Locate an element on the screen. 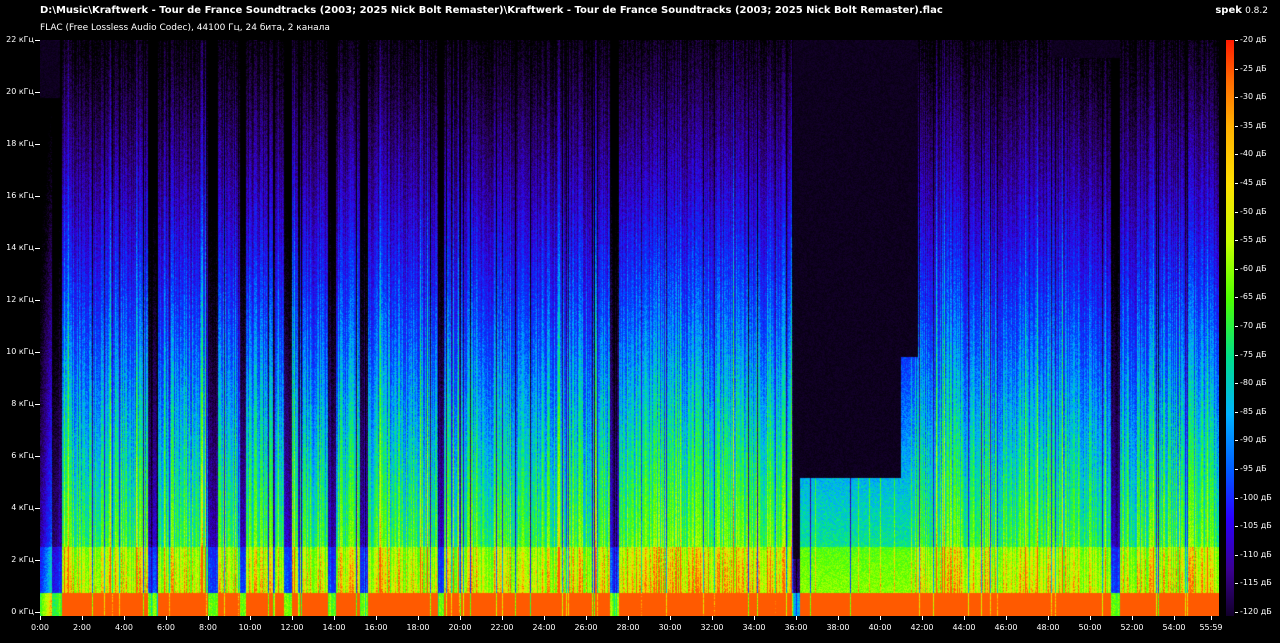 The image size is (1280, 643). freq-tick-label: 20 кГц is located at coordinates (20, 91).